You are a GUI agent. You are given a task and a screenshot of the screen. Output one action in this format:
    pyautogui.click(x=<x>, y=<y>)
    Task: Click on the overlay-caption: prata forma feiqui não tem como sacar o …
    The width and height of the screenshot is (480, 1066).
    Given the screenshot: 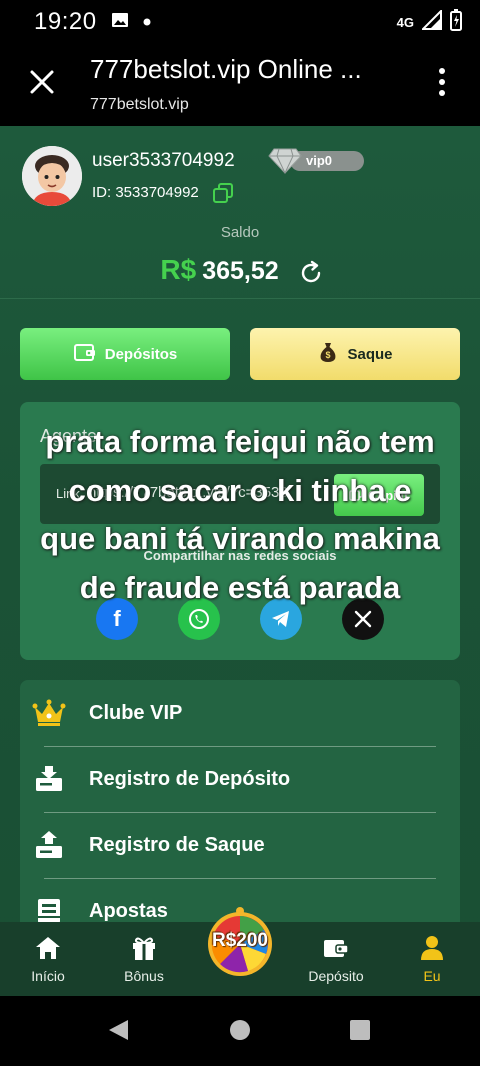 What is the action you would take?
    pyautogui.click(x=240, y=514)
    